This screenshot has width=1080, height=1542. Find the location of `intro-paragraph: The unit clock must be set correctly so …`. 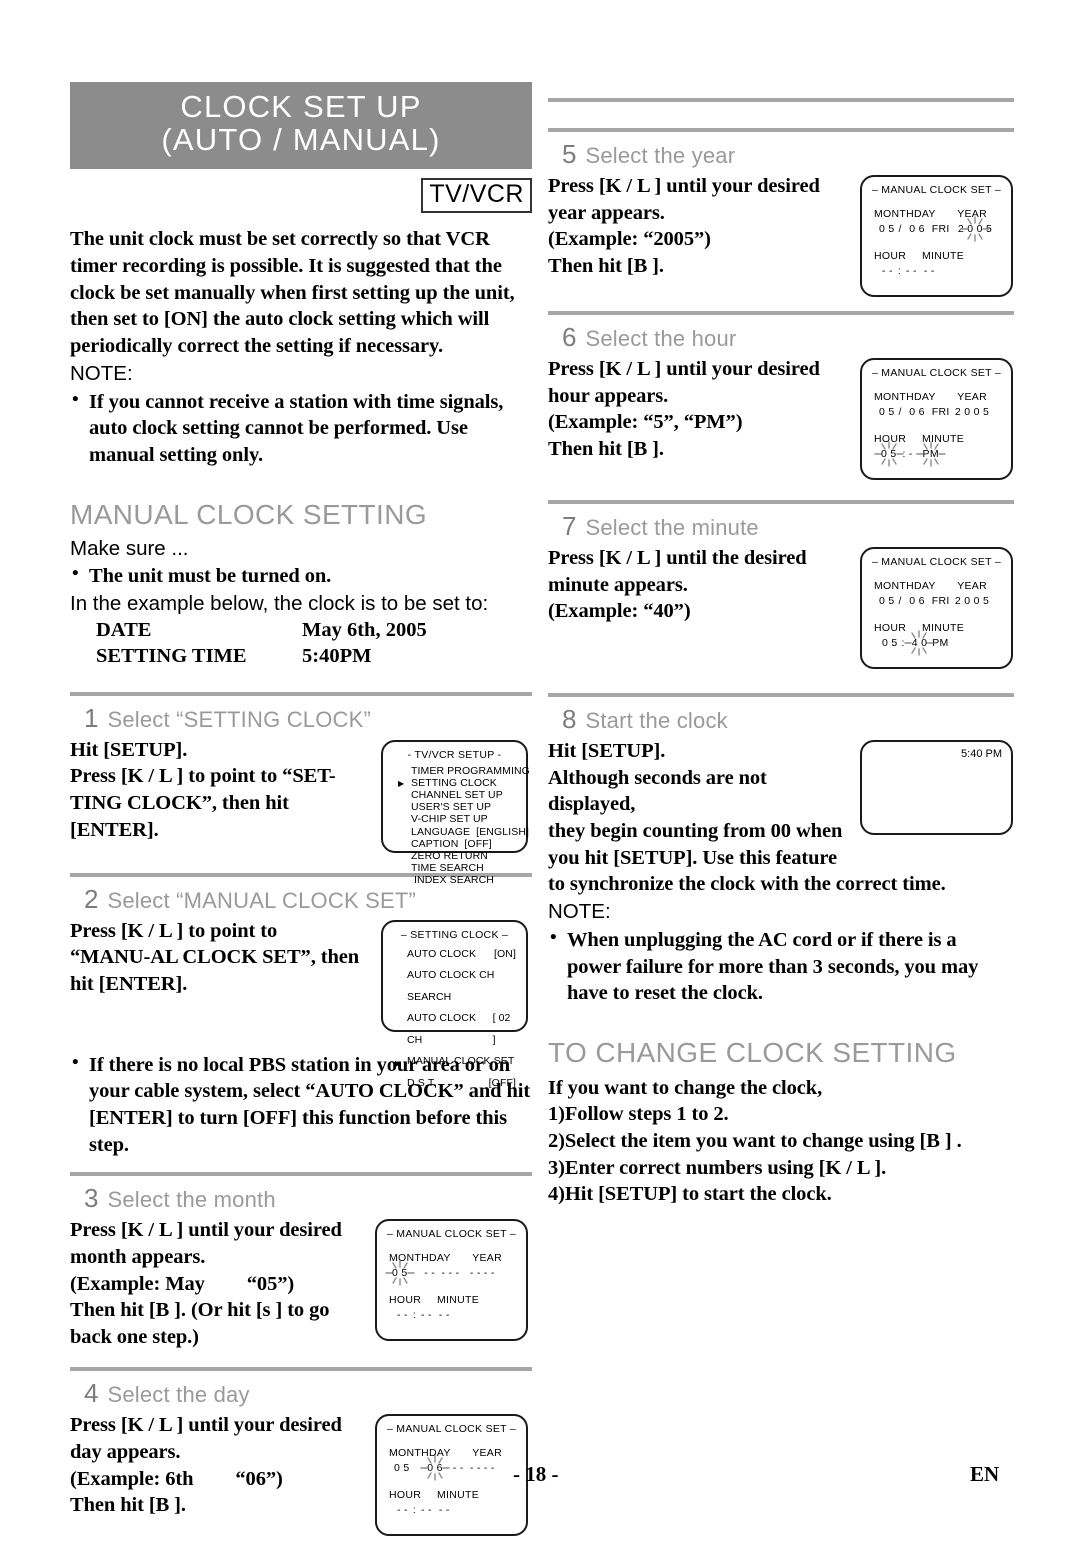

intro-paragraph: The unit clock must be set correctly so … is located at coordinates (292, 292).